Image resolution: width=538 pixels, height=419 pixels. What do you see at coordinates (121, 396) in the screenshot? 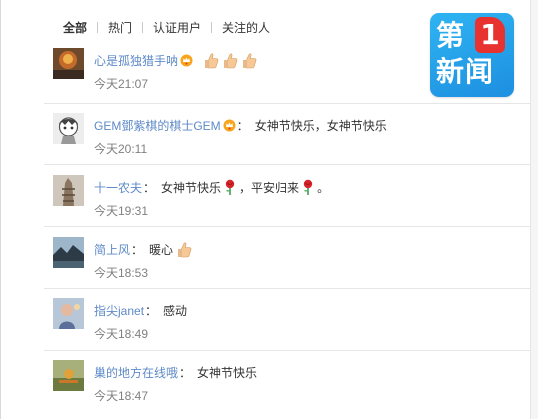
I see `timestamp: 今天18:47` at bounding box center [121, 396].